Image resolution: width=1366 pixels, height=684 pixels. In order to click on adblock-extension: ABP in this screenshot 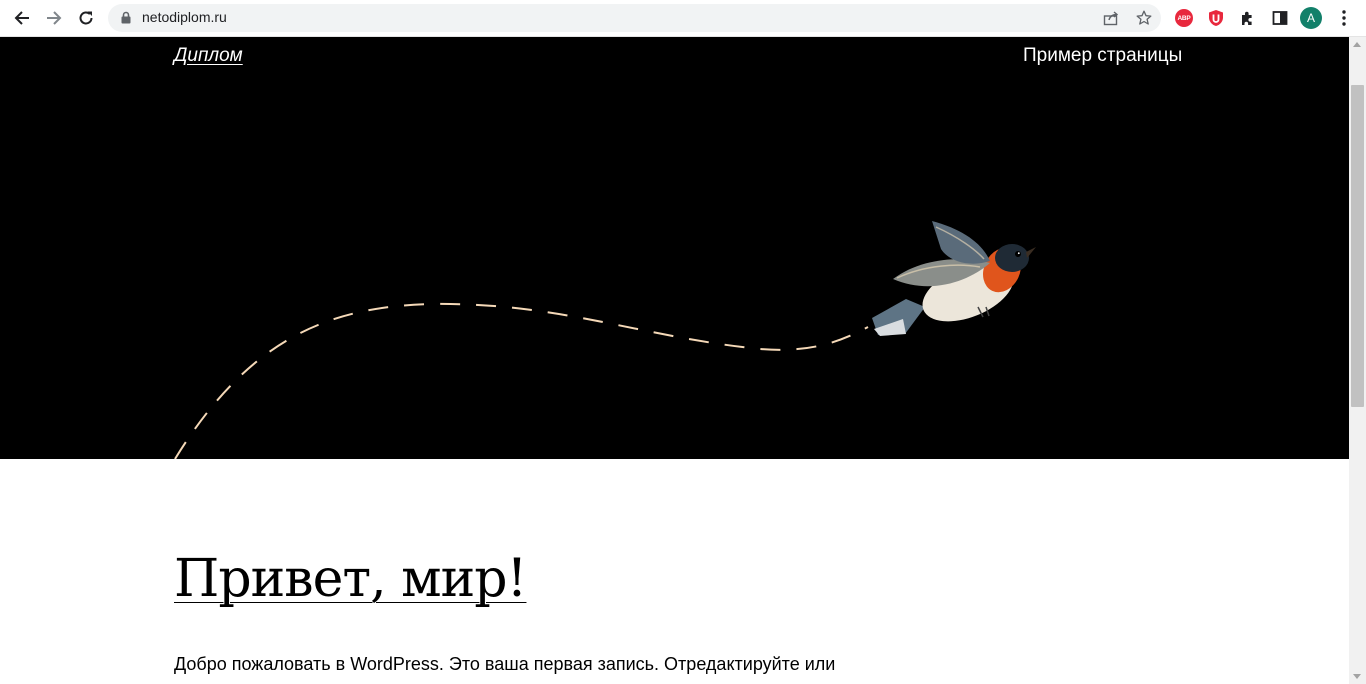, I will do `click(1184, 18)`.